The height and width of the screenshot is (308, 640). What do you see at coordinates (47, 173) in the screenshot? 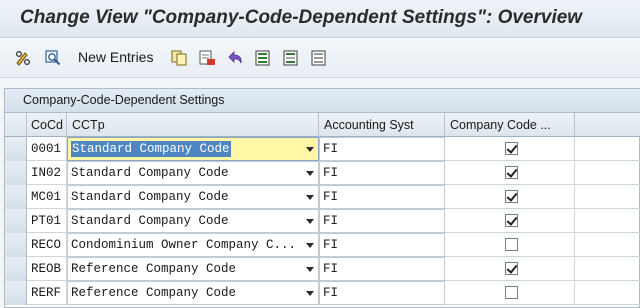
I see `cocd-cell: IN02` at bounding box center [47, 173].